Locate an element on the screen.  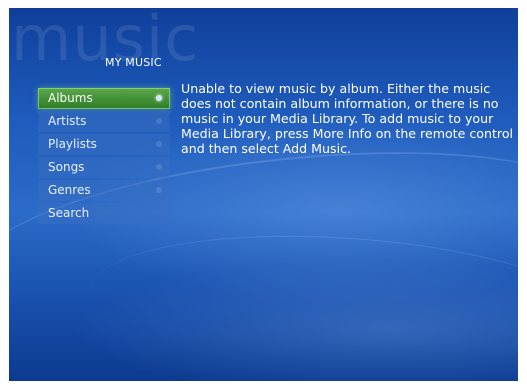
selected-dot-icon is located at coordinates (159, 98).